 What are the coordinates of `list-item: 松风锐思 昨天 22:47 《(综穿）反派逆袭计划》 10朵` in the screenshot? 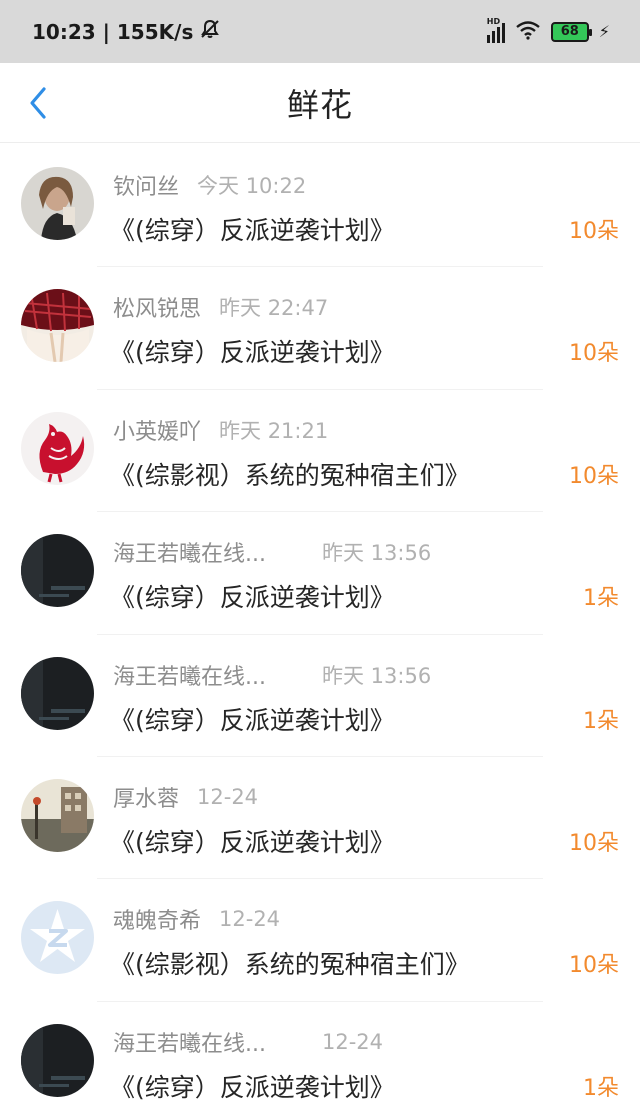 It's located at (320, 328).